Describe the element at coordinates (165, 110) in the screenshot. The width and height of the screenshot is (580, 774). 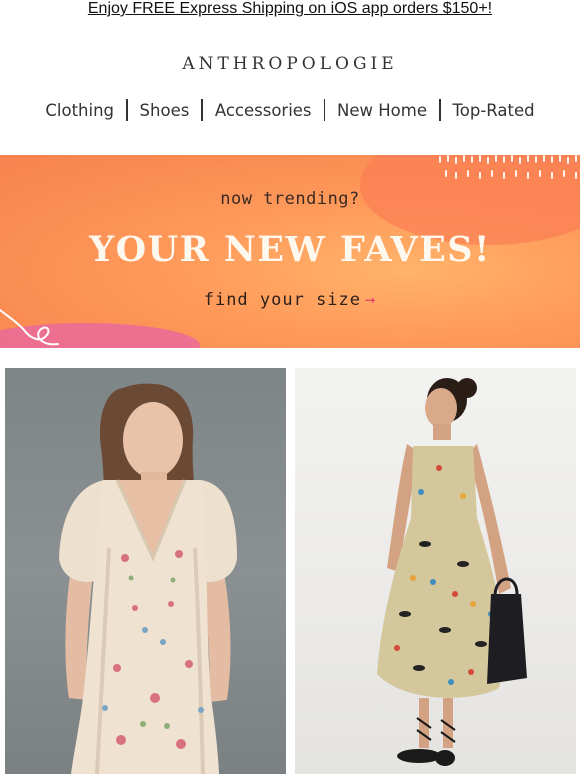
I see `nav-item-shoes: Shoes` at that location.